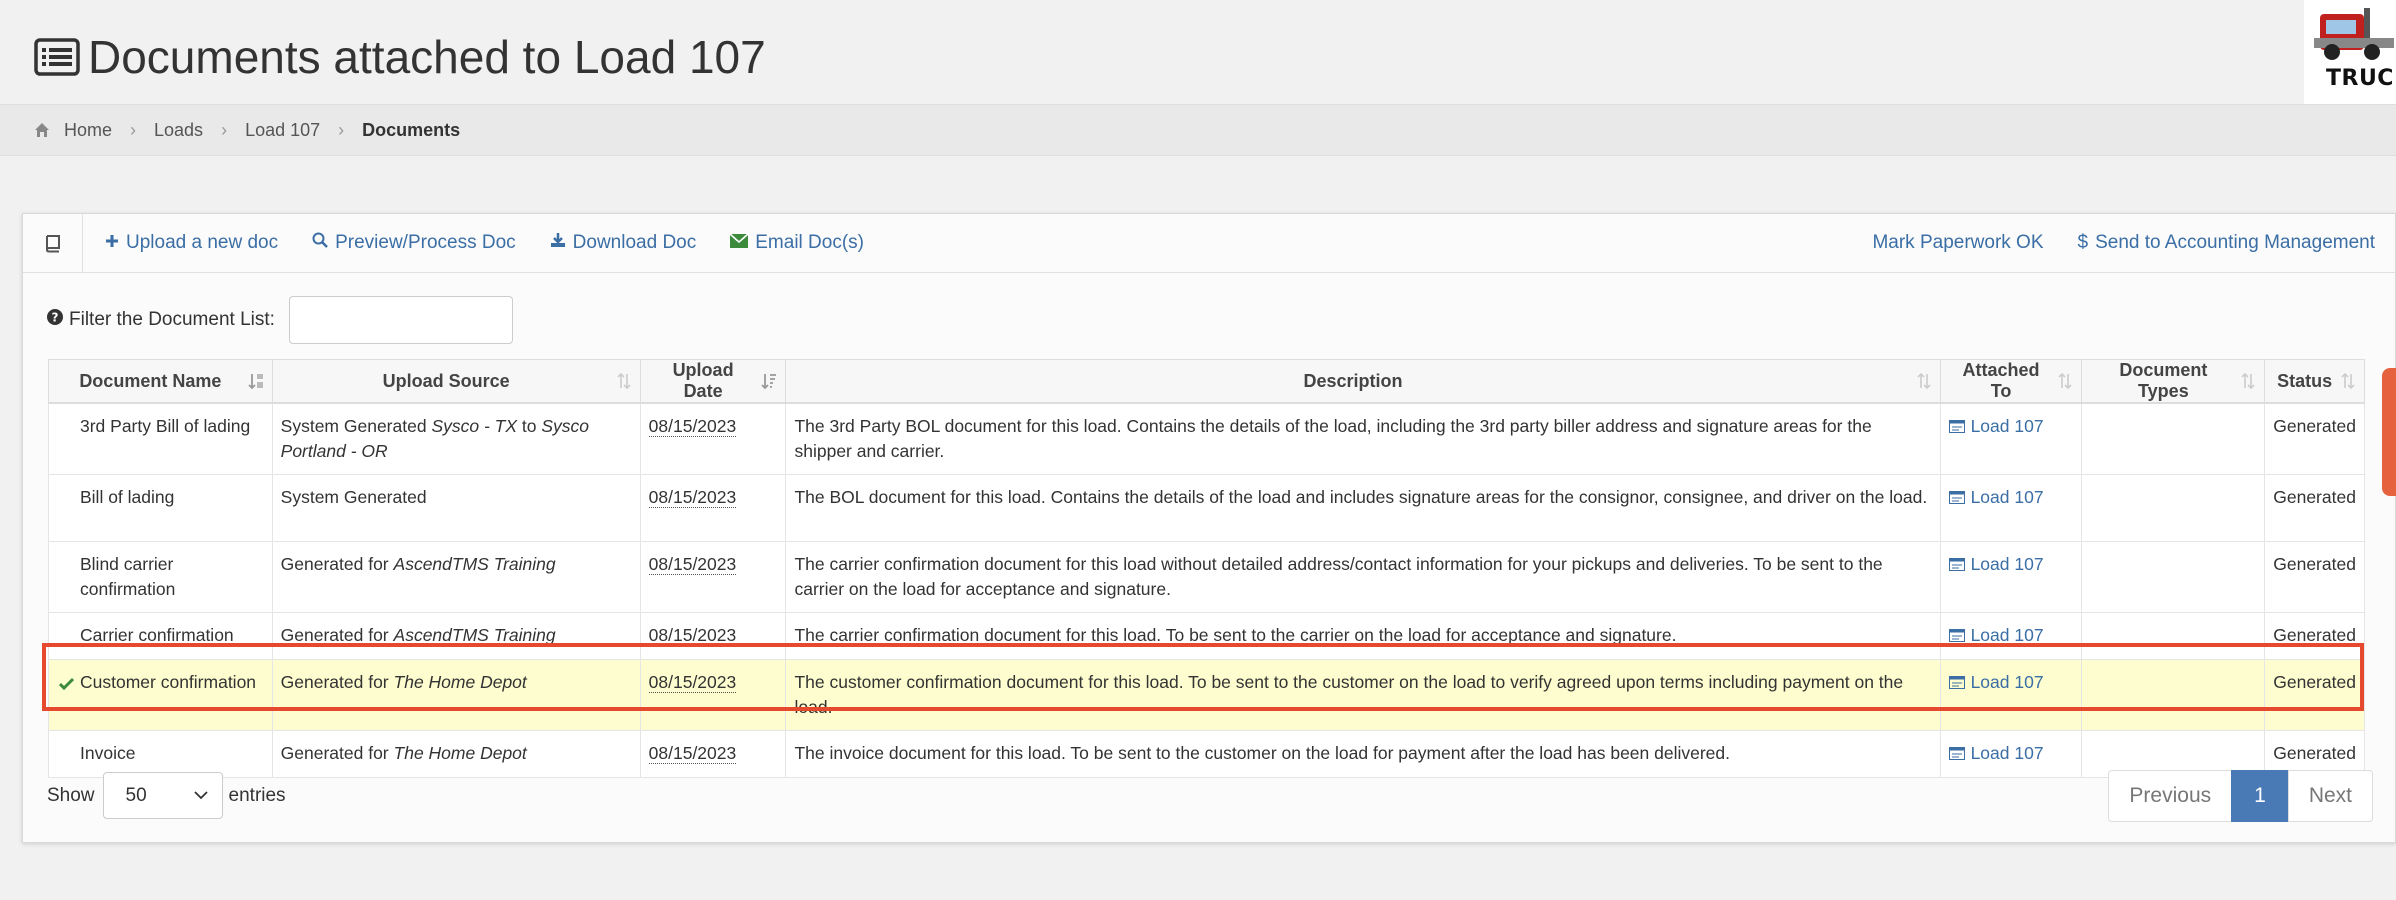  Describe the element at coordinates (703, 380) in the screenshot. I see `column-header-label: Upload Date` at that location.